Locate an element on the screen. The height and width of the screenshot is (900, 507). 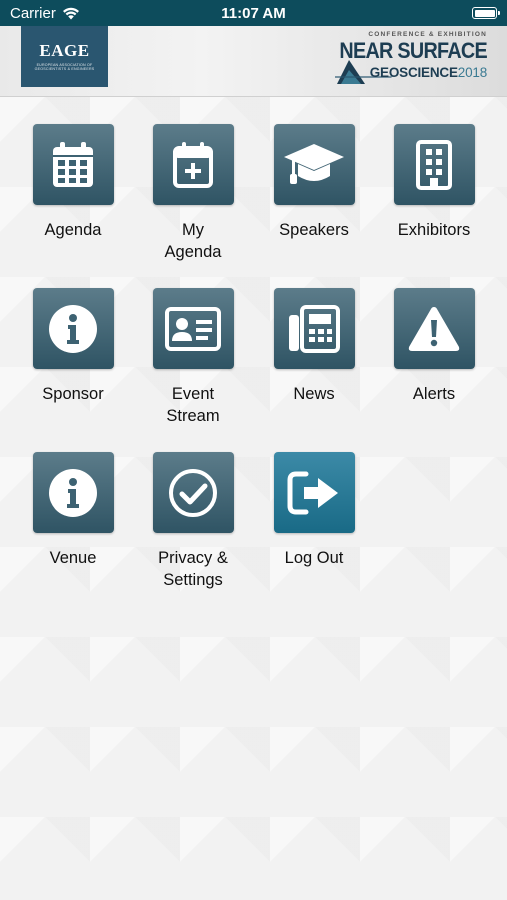
log-out-button is located at coordinates (314, 492).